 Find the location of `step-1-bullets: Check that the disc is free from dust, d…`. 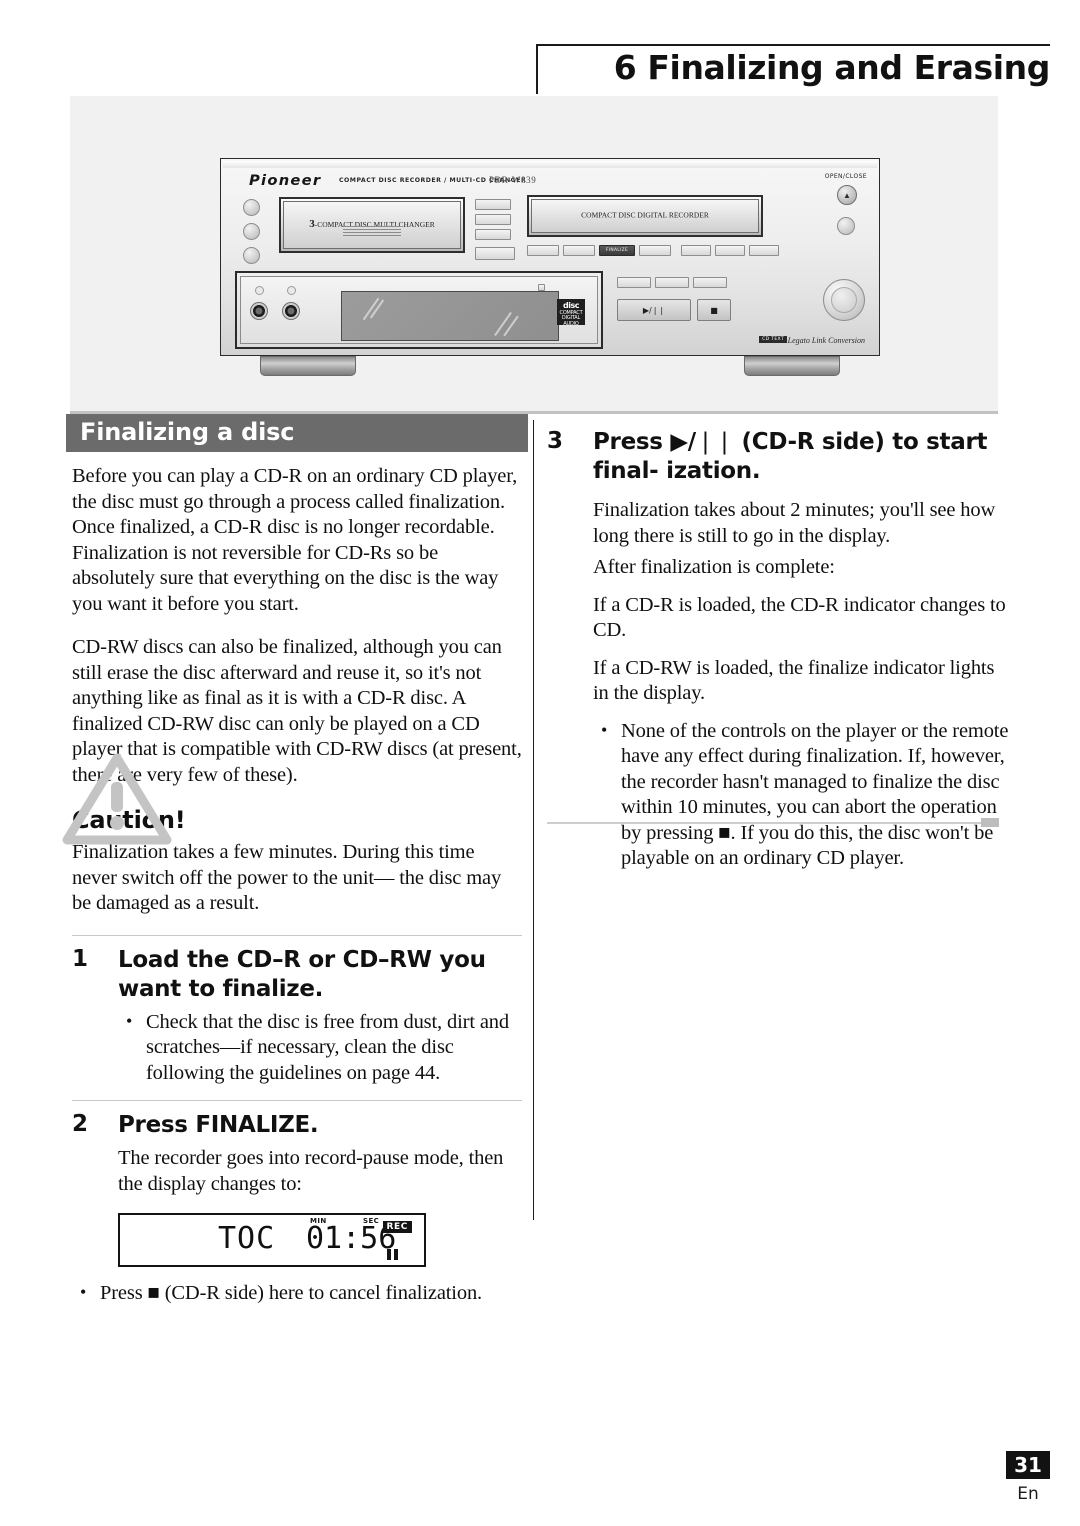

step-1-bullets: Check that the disc is free from dust, d… is located at coordinates (320, 1048).